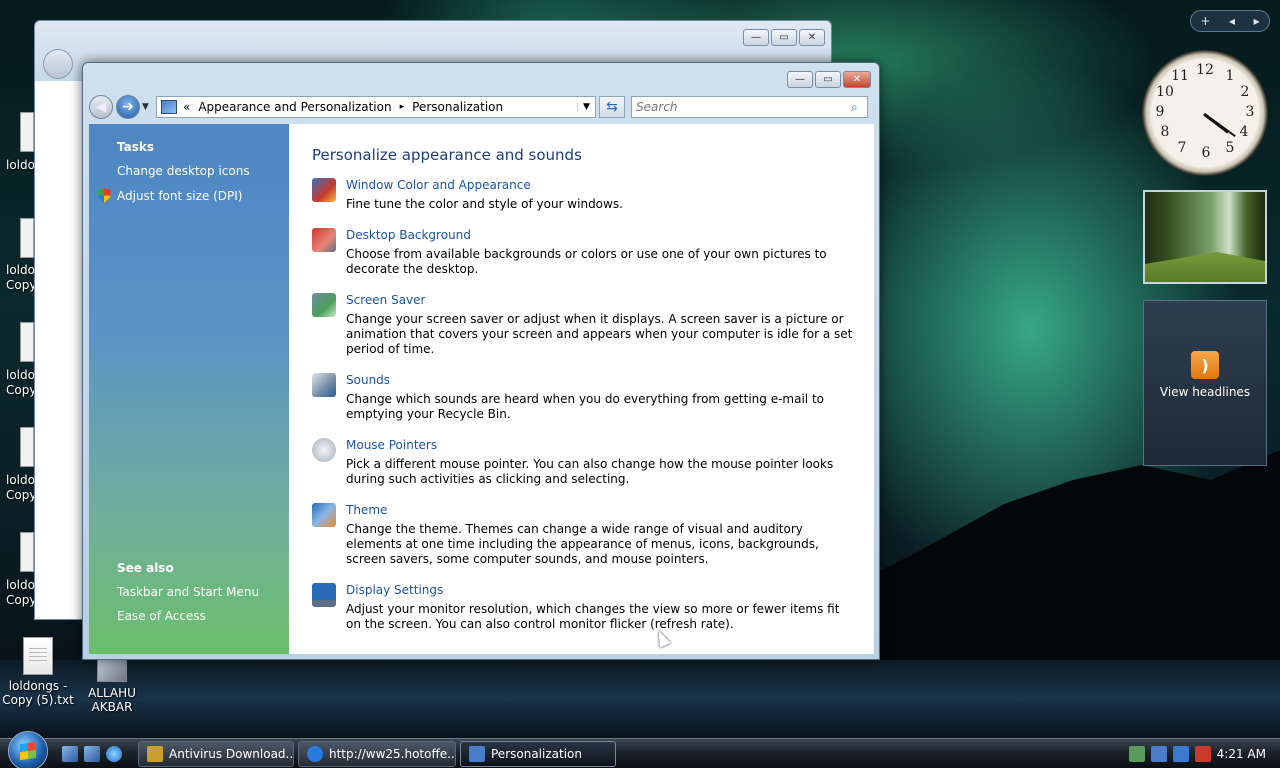  I want to click on volume-muted-icon, so click(1202, 753).